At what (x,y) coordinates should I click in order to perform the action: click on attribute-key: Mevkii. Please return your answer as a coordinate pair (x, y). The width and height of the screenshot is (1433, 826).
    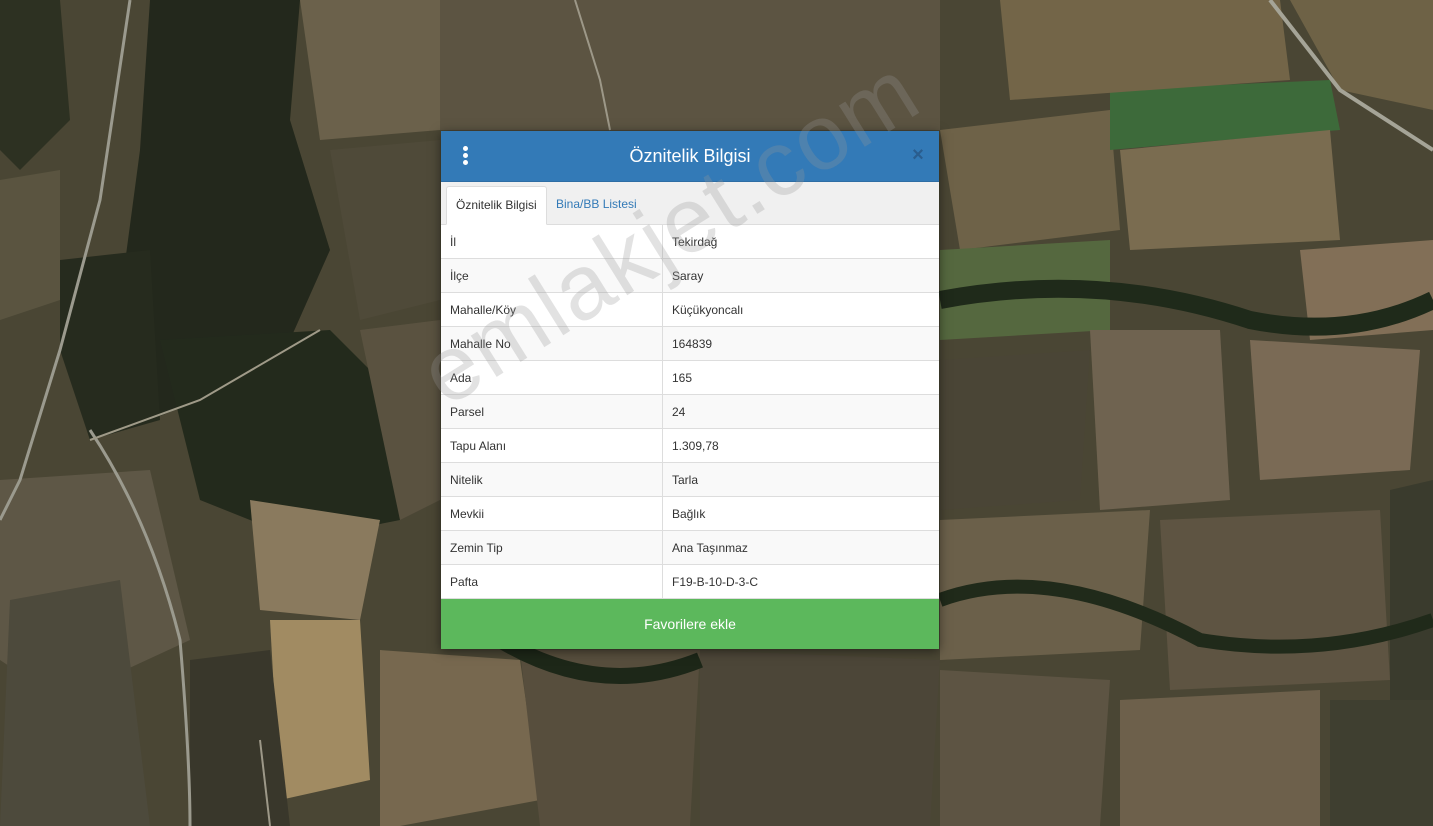
    Looking at the image, I should click on (552, 513).